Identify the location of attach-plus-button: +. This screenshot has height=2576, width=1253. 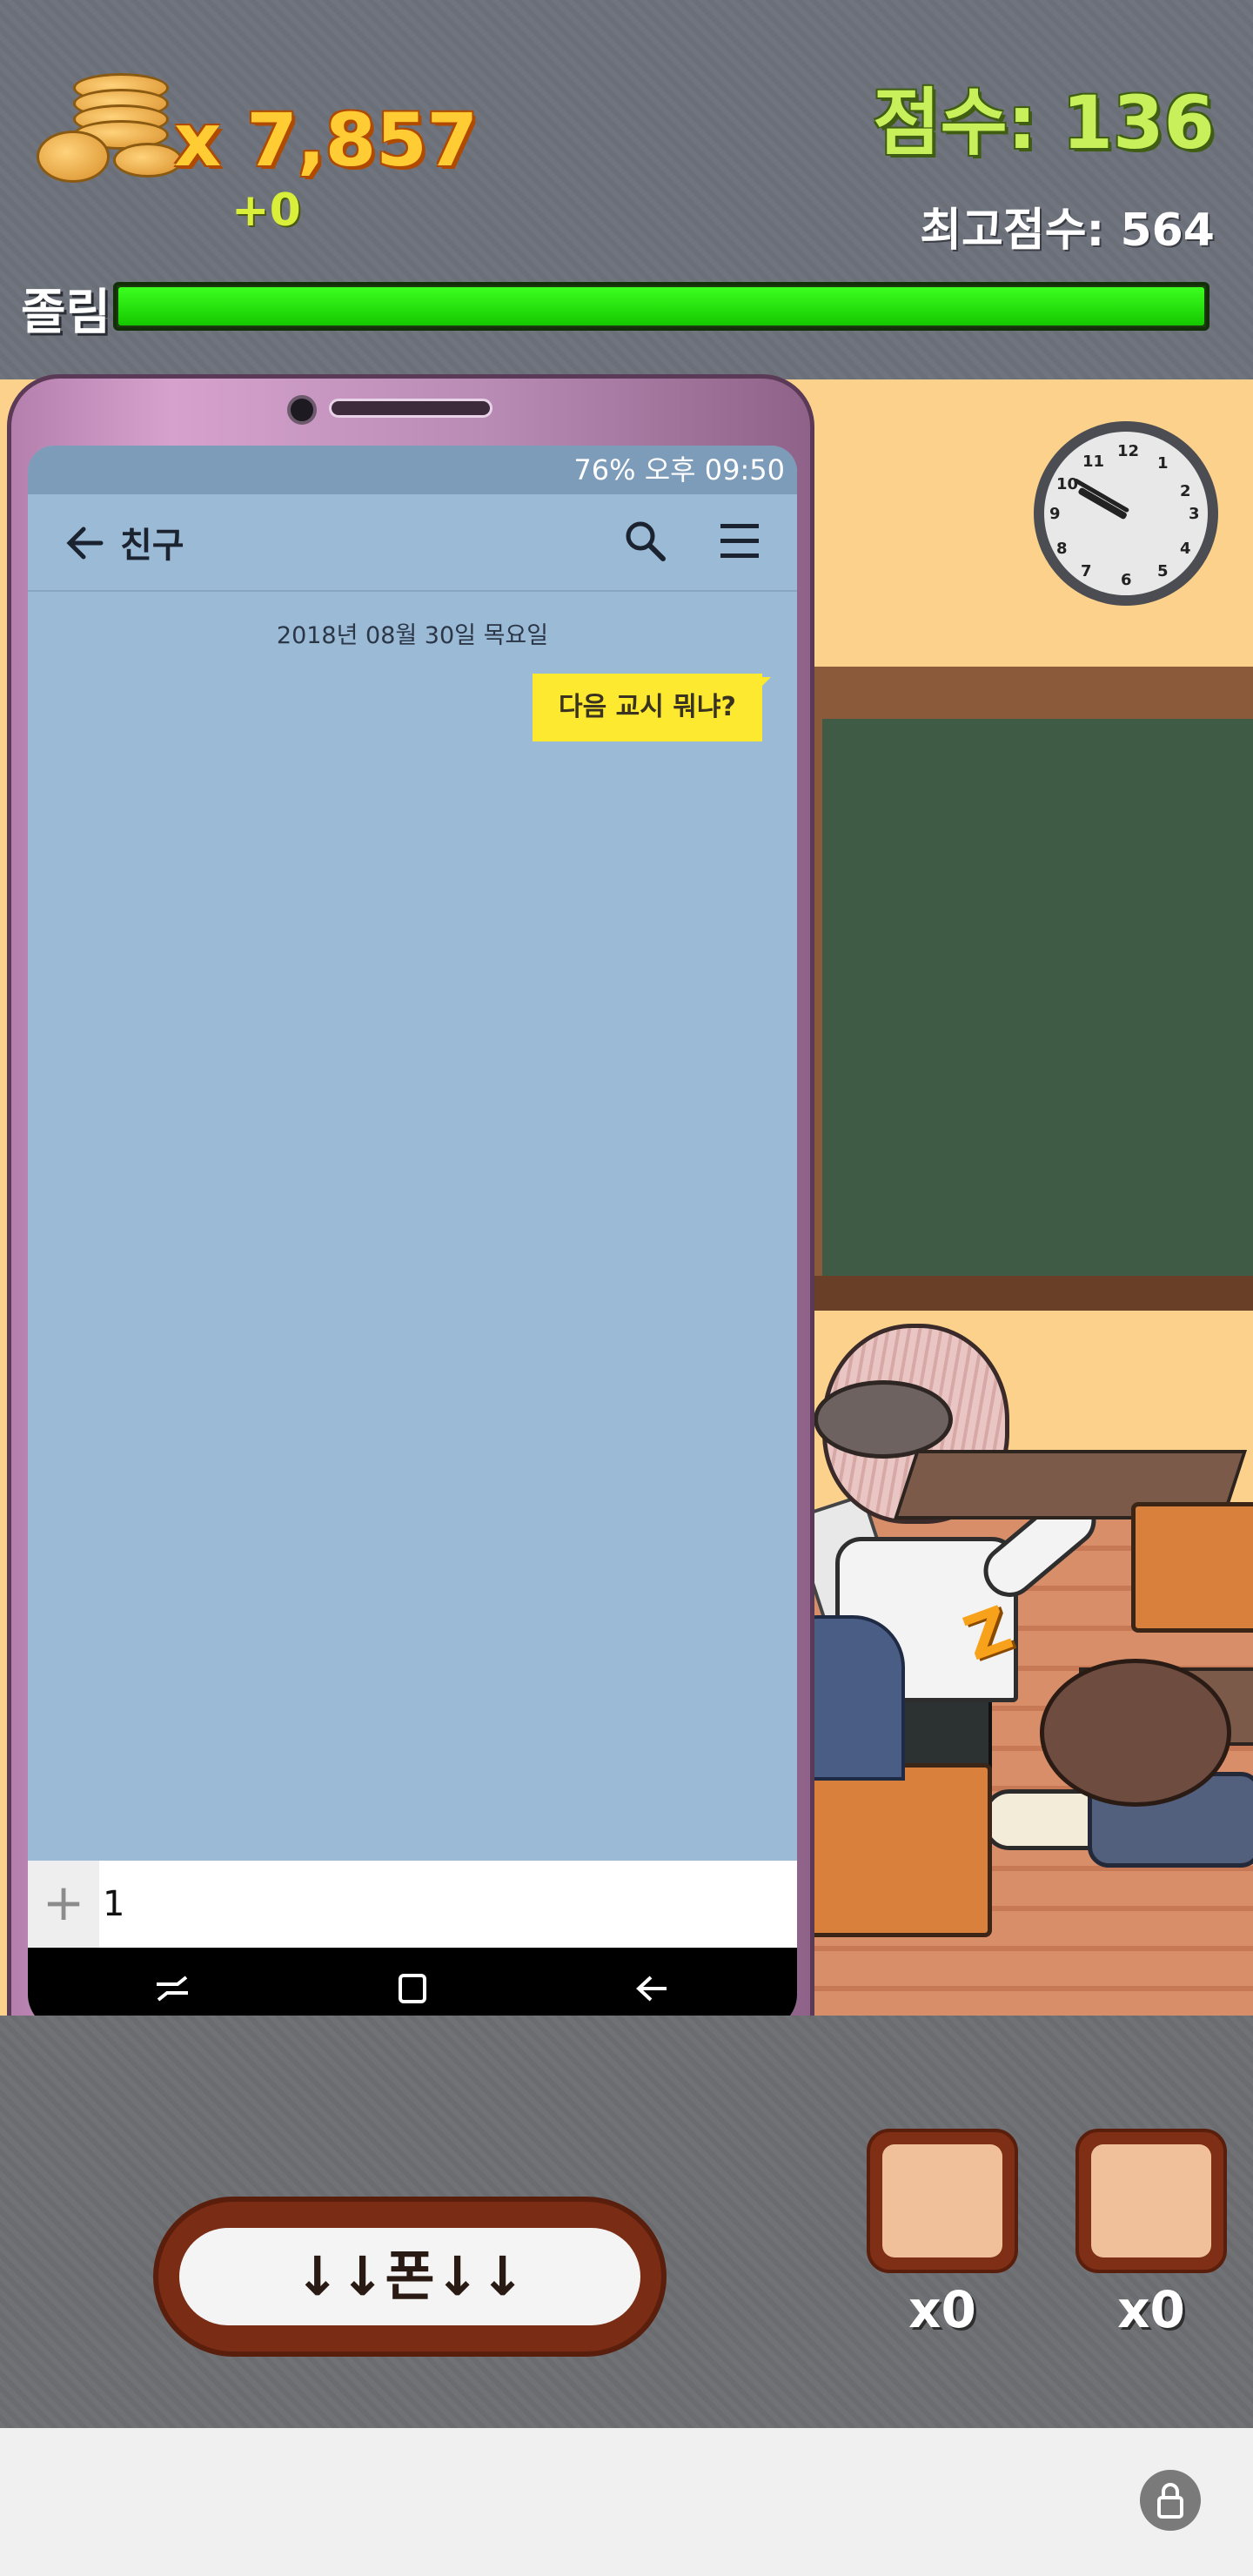
(63, 1905).